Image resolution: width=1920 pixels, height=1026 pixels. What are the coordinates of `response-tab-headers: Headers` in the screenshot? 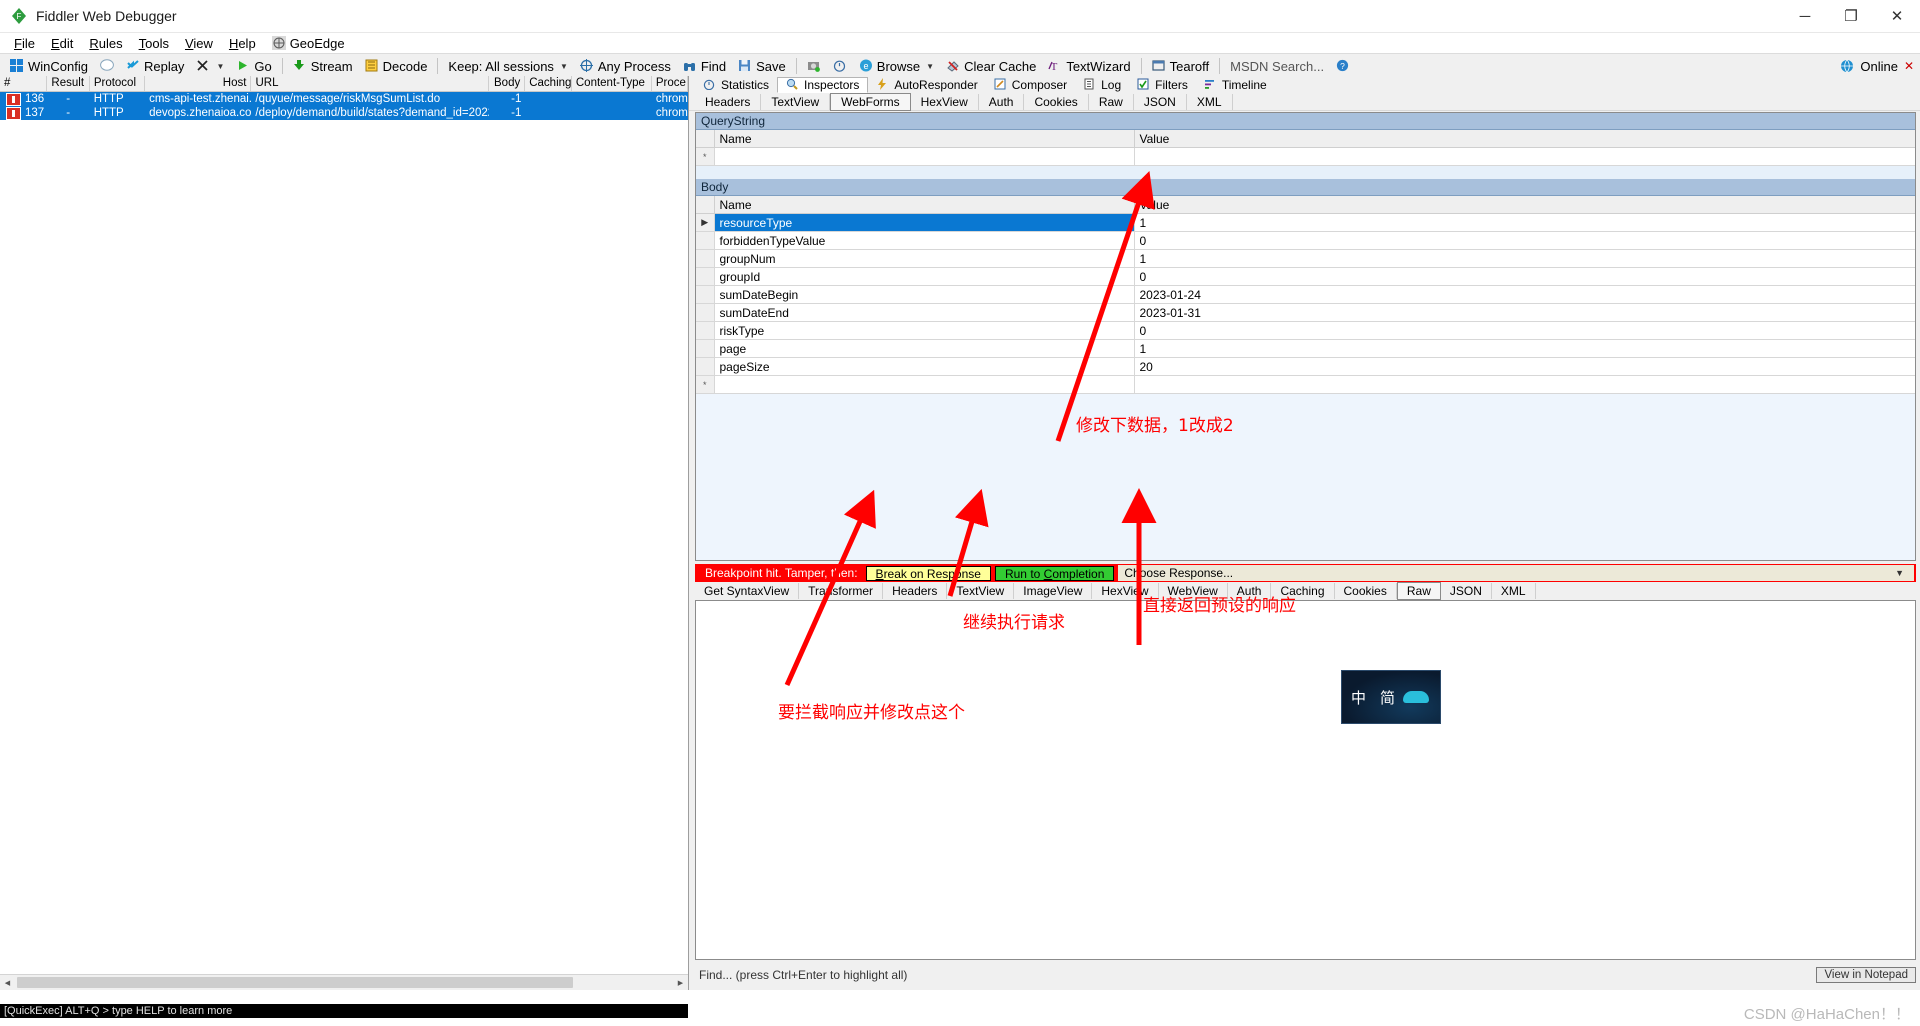 It's located at (915, 591).